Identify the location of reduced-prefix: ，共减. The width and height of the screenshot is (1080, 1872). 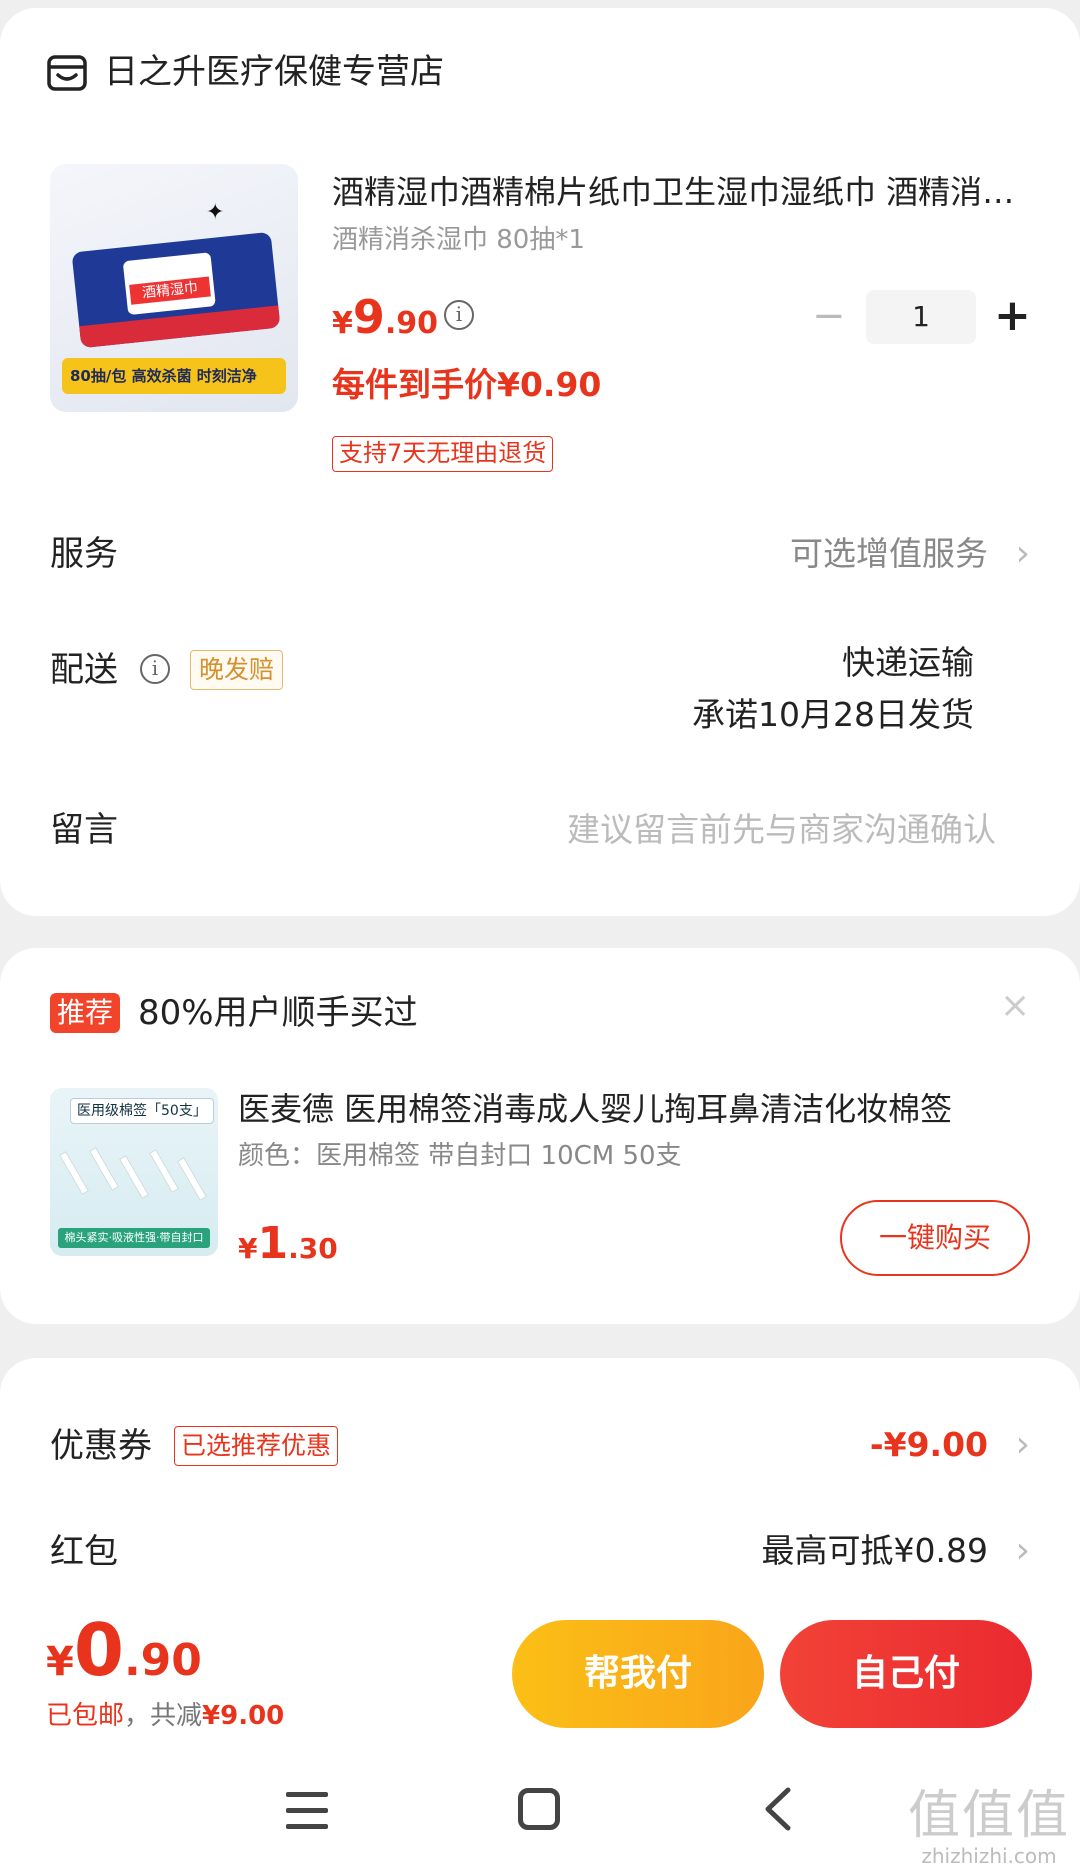
(163, 1716).